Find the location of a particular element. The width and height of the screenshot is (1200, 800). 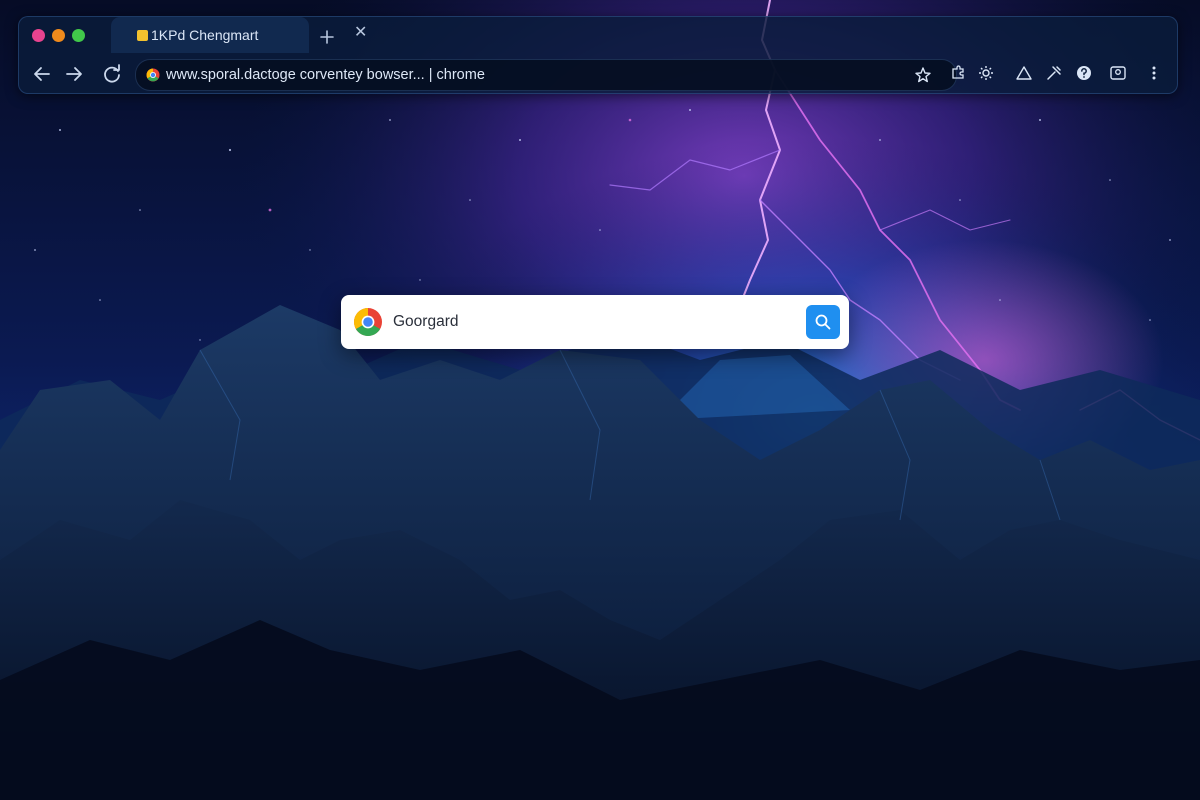

profile-icon is located at coordinates (1118, 73).